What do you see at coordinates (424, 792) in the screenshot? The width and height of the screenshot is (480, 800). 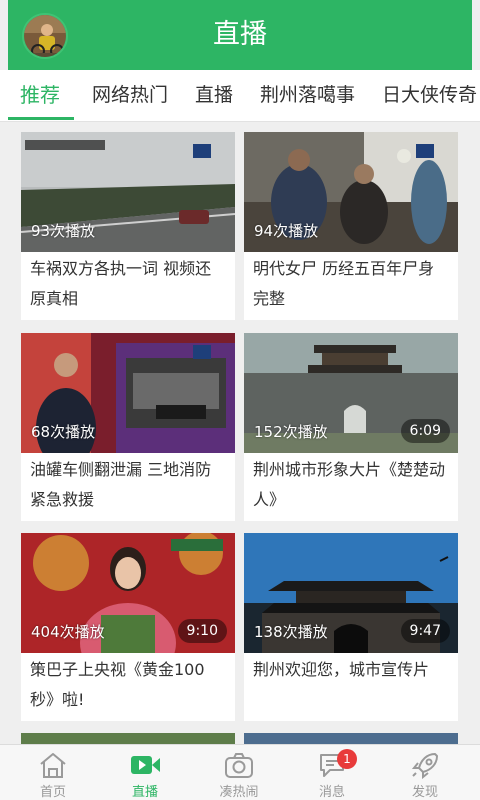 I see `nav-label: 发现` at bounding box center [424, 792].